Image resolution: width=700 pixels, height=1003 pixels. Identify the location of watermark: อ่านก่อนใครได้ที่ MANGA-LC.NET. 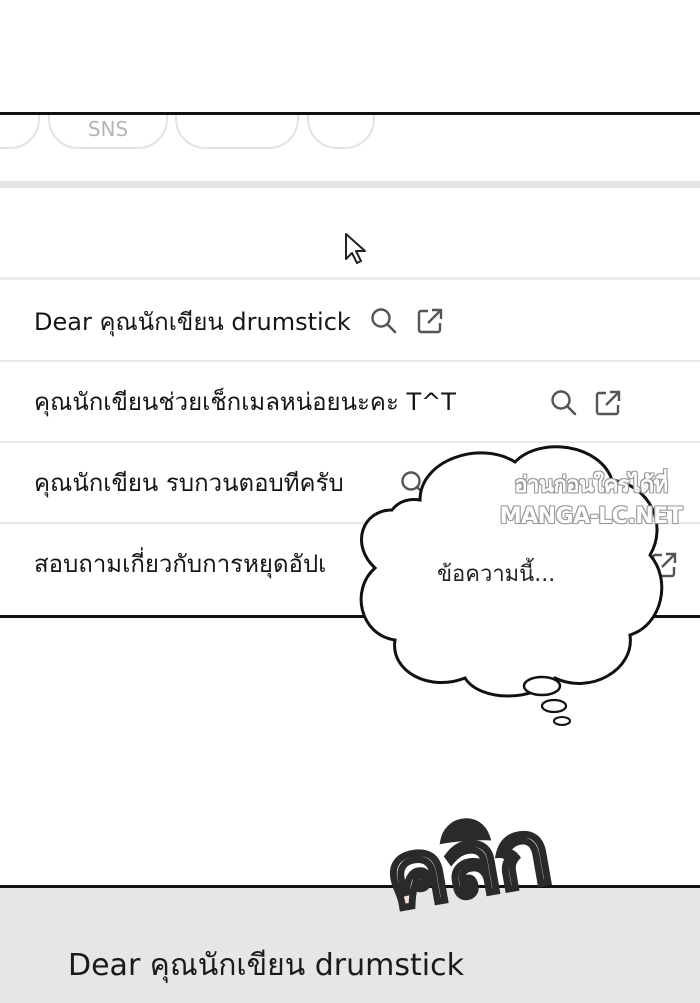
(591, 501).